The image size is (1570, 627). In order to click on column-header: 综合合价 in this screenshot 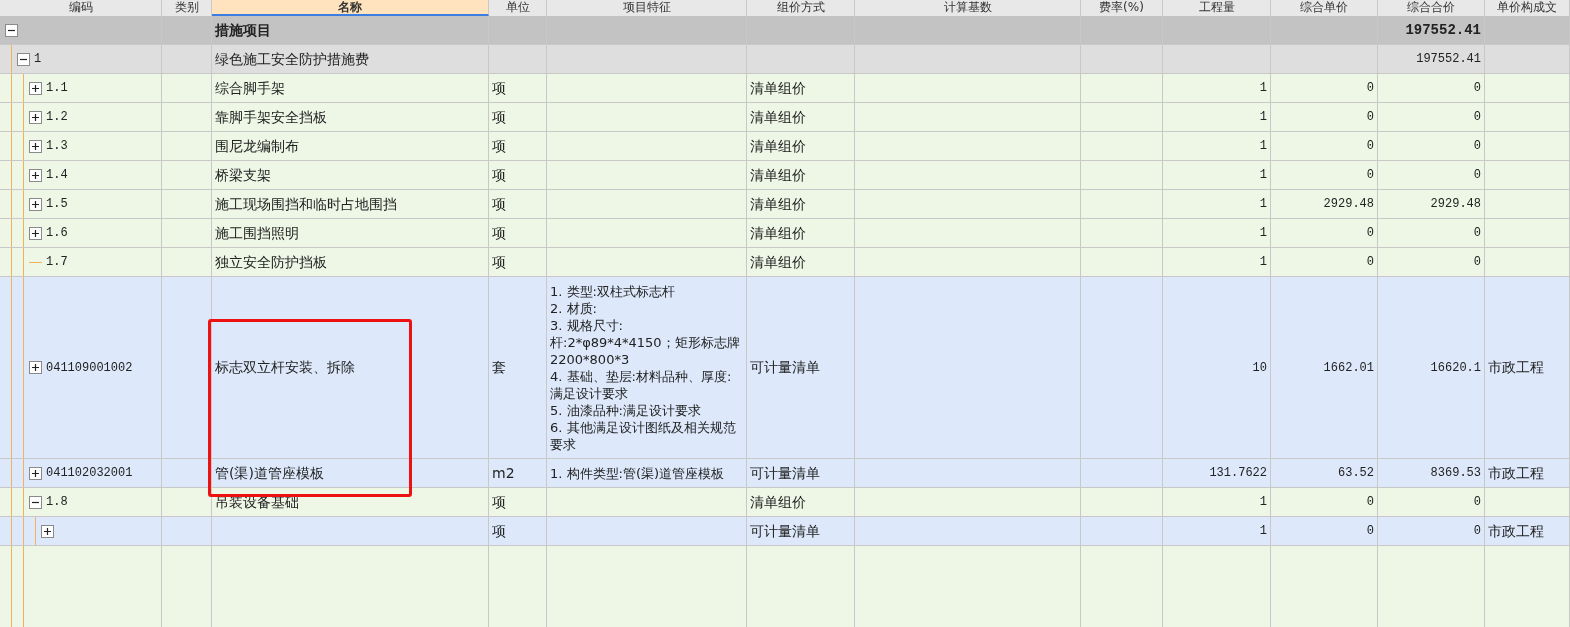, I will do `click(1431, 8)`.